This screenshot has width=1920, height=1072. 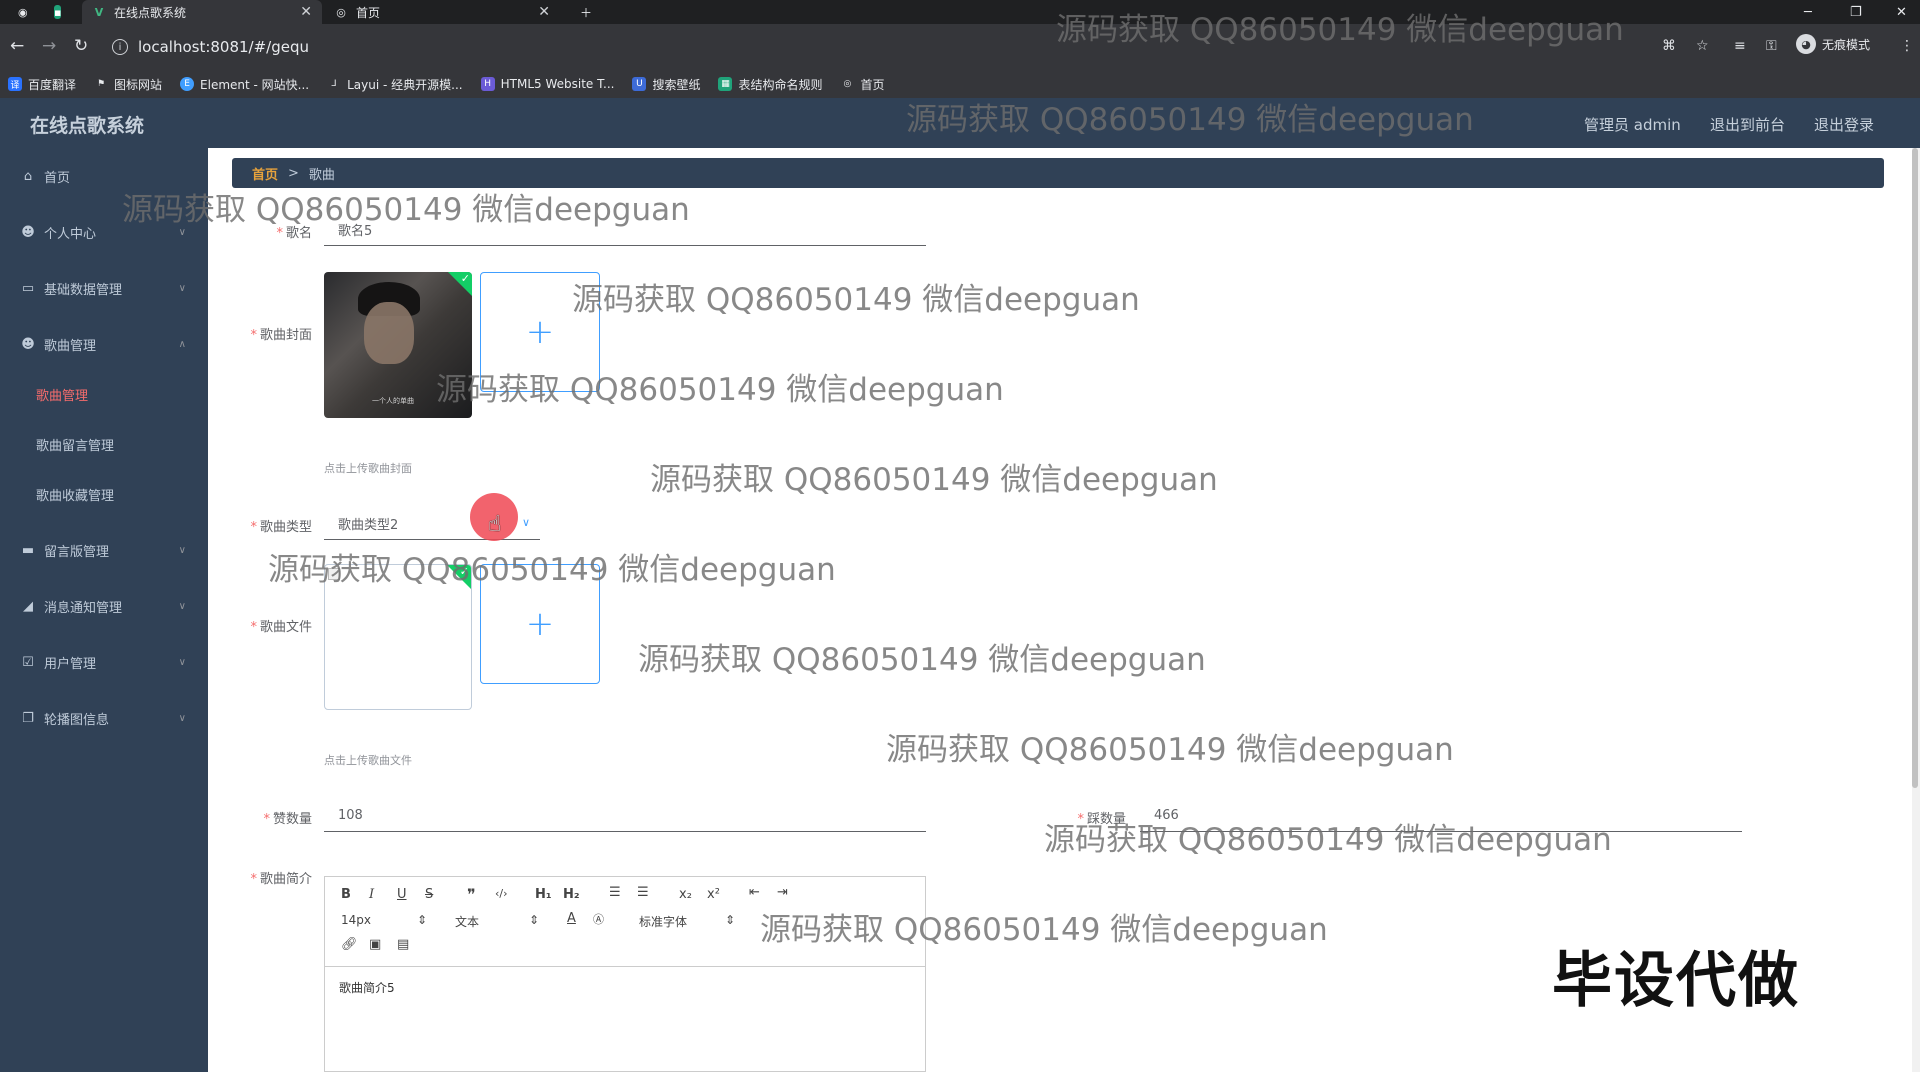 I want to click on bookmark-item: U 搜索壁纸, so click(x=666, y=84).